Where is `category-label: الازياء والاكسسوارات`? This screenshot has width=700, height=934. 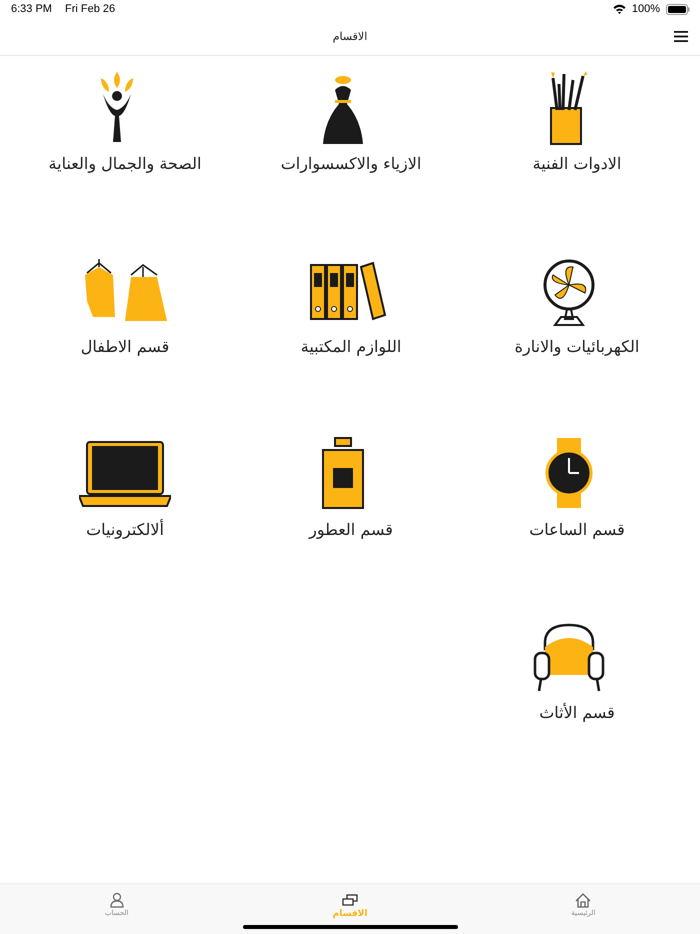
category-label: الازياء والاكسسوارات is located at coordinates (351, 163).